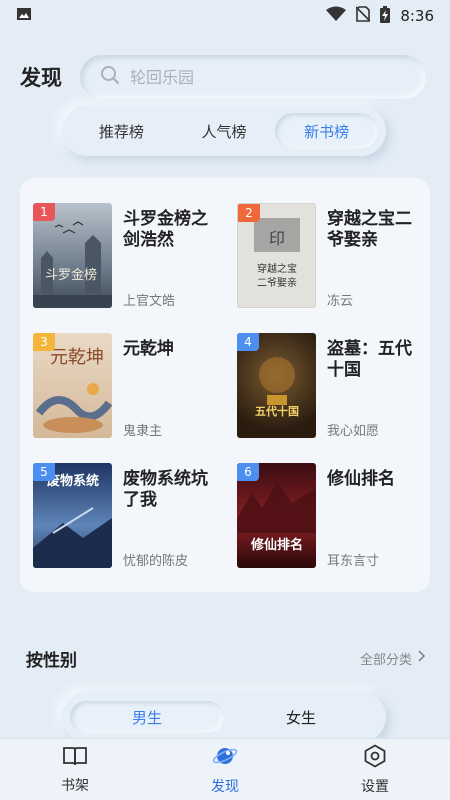 This screenshot has height=800, width=450. I want to click on book-author: 耳东言寸, so click(353, 561).